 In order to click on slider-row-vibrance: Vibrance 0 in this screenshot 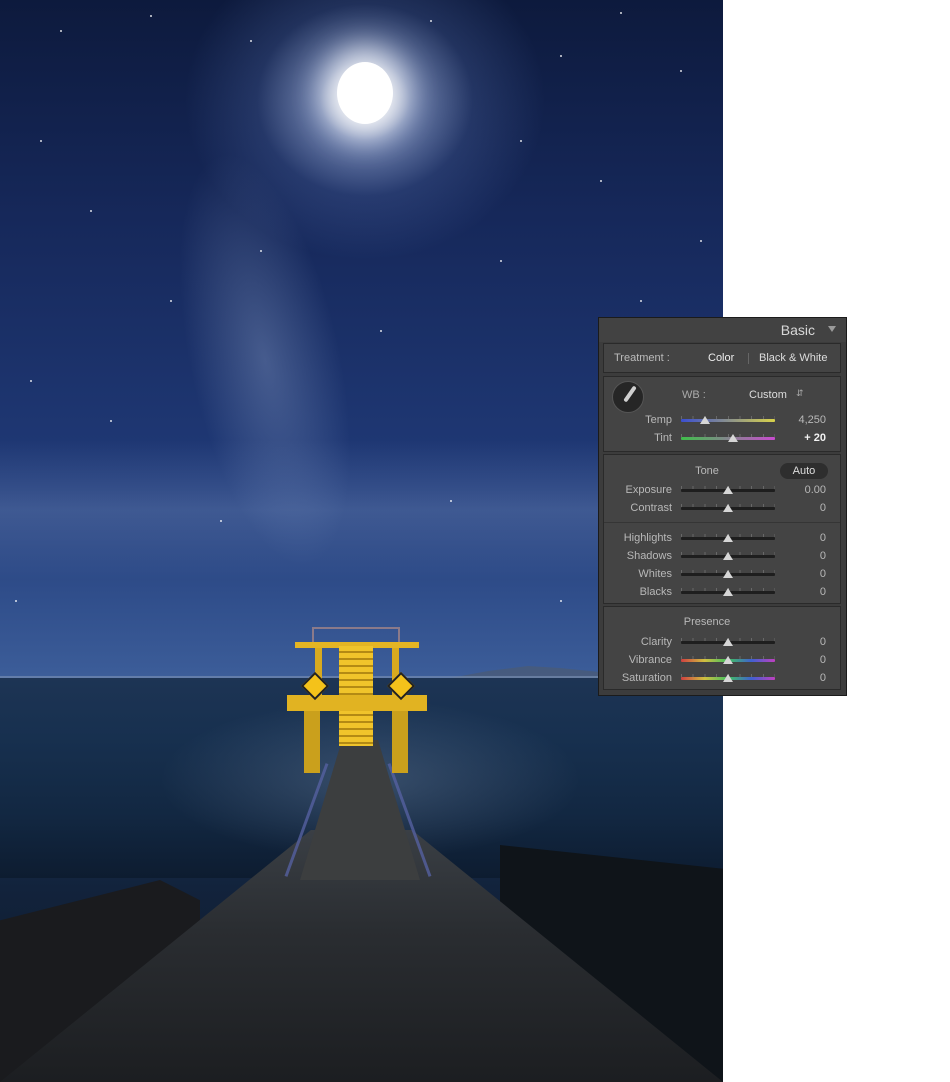, I will do `click(723, 661)`.